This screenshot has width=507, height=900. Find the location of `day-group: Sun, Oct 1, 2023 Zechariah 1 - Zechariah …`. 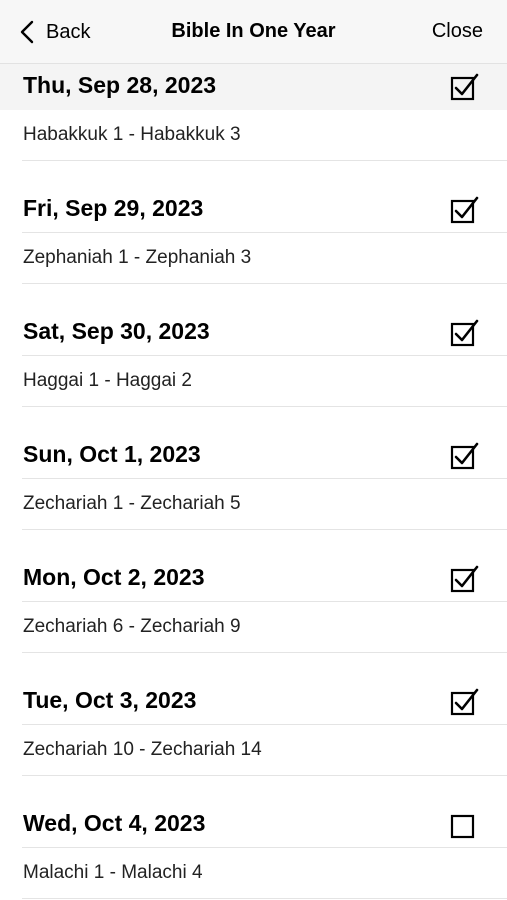

day-group: Sun, Oct 1, 2023 Zechariah 1 - Zechariah … is located at coordinates (253, 468).